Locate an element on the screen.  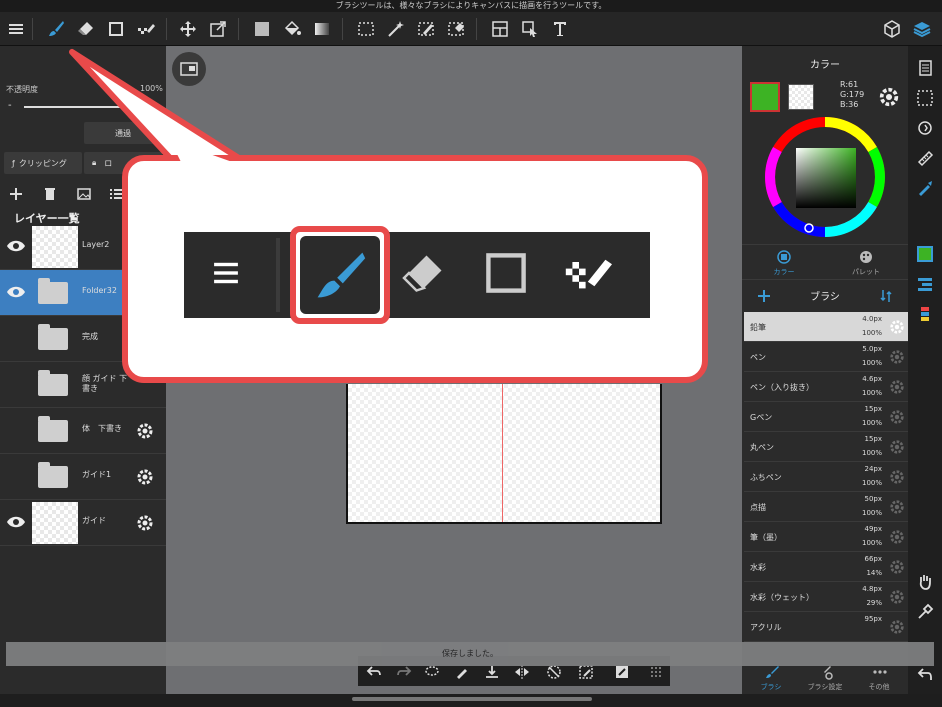
no-select-icon is located at coordinates (554, 672).